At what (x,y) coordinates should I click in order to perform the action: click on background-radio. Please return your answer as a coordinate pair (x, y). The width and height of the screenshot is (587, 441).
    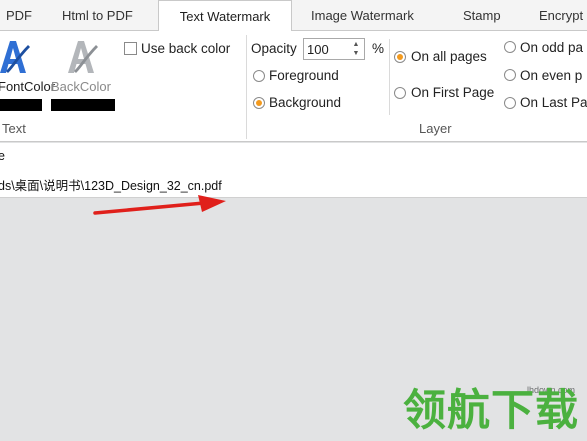
    Looking at the image, I should click on (259, 103).